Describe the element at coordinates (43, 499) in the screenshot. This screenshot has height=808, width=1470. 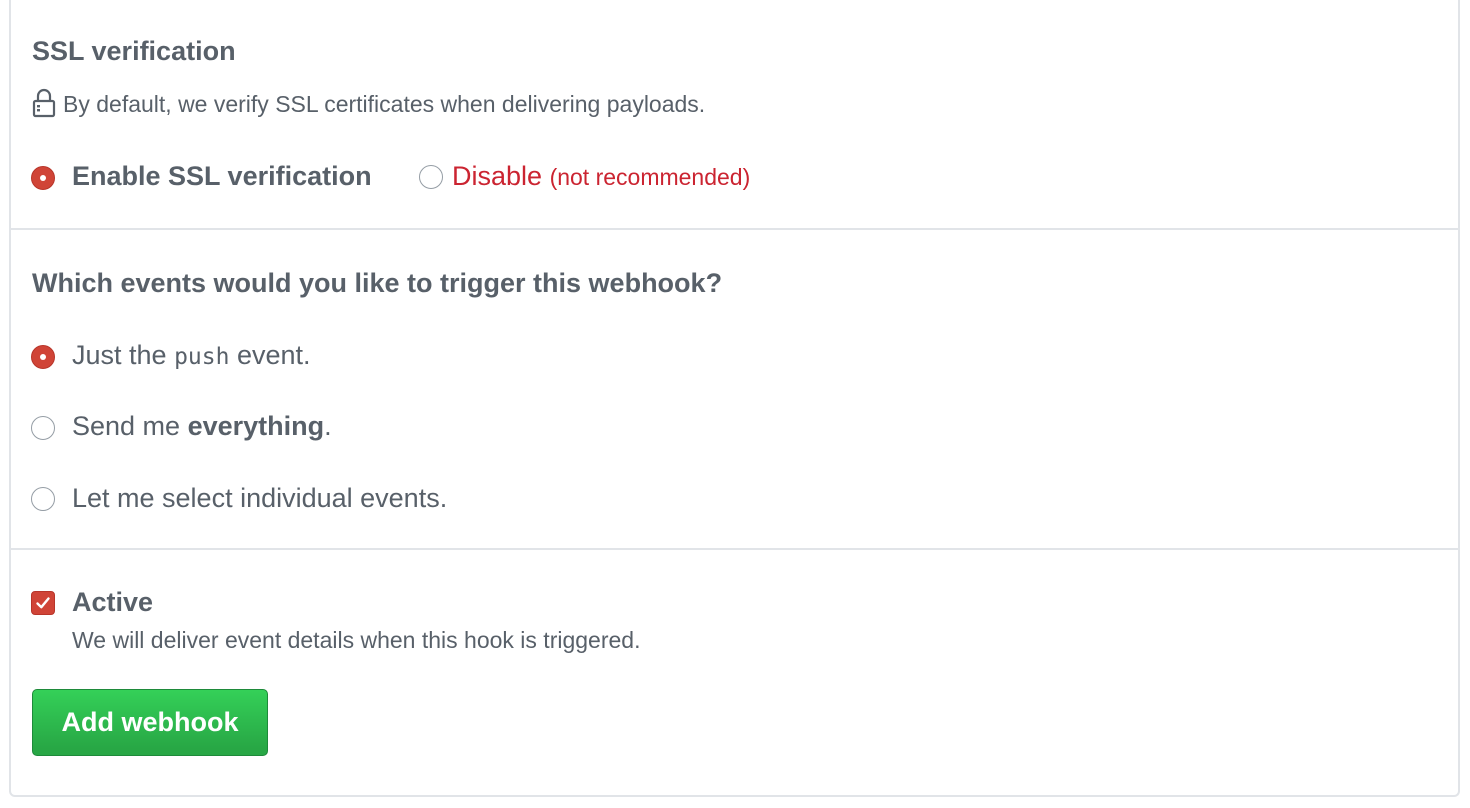
I see `events-individual-radio` at that location.